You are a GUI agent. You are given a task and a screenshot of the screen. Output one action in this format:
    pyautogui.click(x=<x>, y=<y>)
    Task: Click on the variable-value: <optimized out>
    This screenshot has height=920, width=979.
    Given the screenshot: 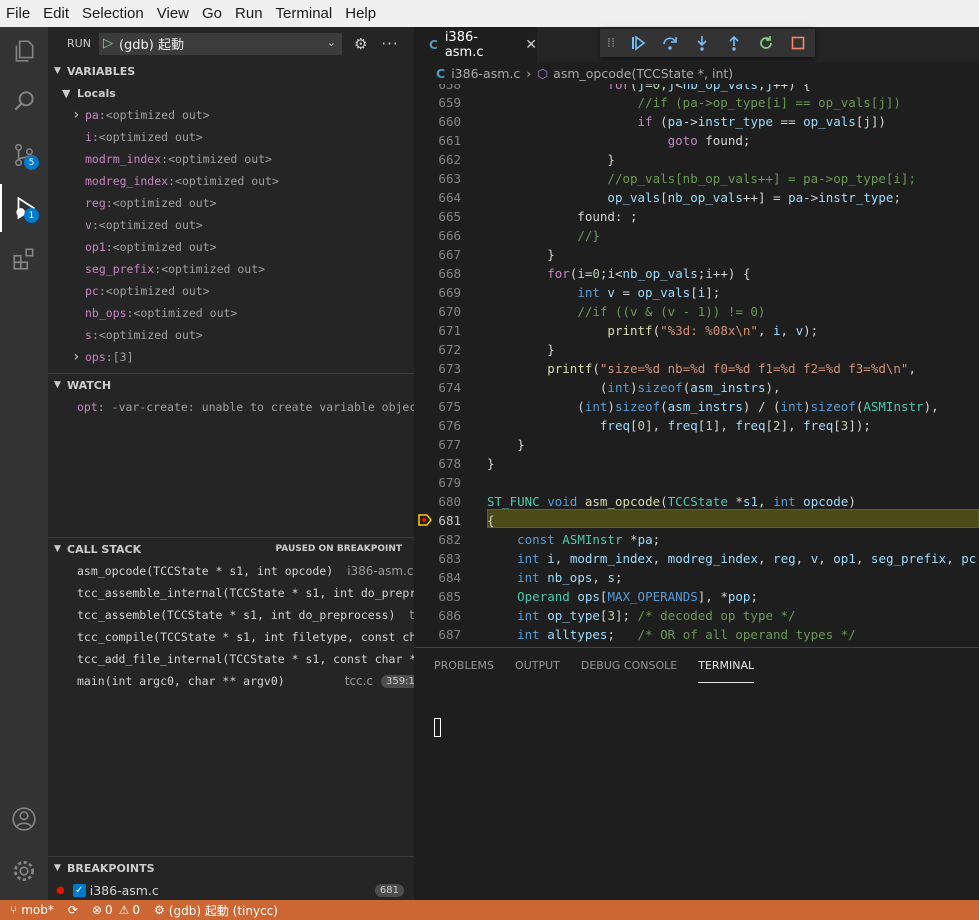 What is the action you would take?
    pyautogui.click(x=150, y=335)
    